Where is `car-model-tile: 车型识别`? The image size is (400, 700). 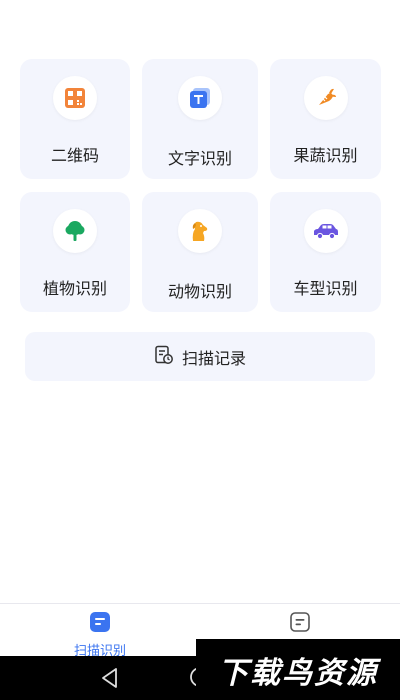
car-model-tile: 车型识别 is located at coordinates (325, 252).